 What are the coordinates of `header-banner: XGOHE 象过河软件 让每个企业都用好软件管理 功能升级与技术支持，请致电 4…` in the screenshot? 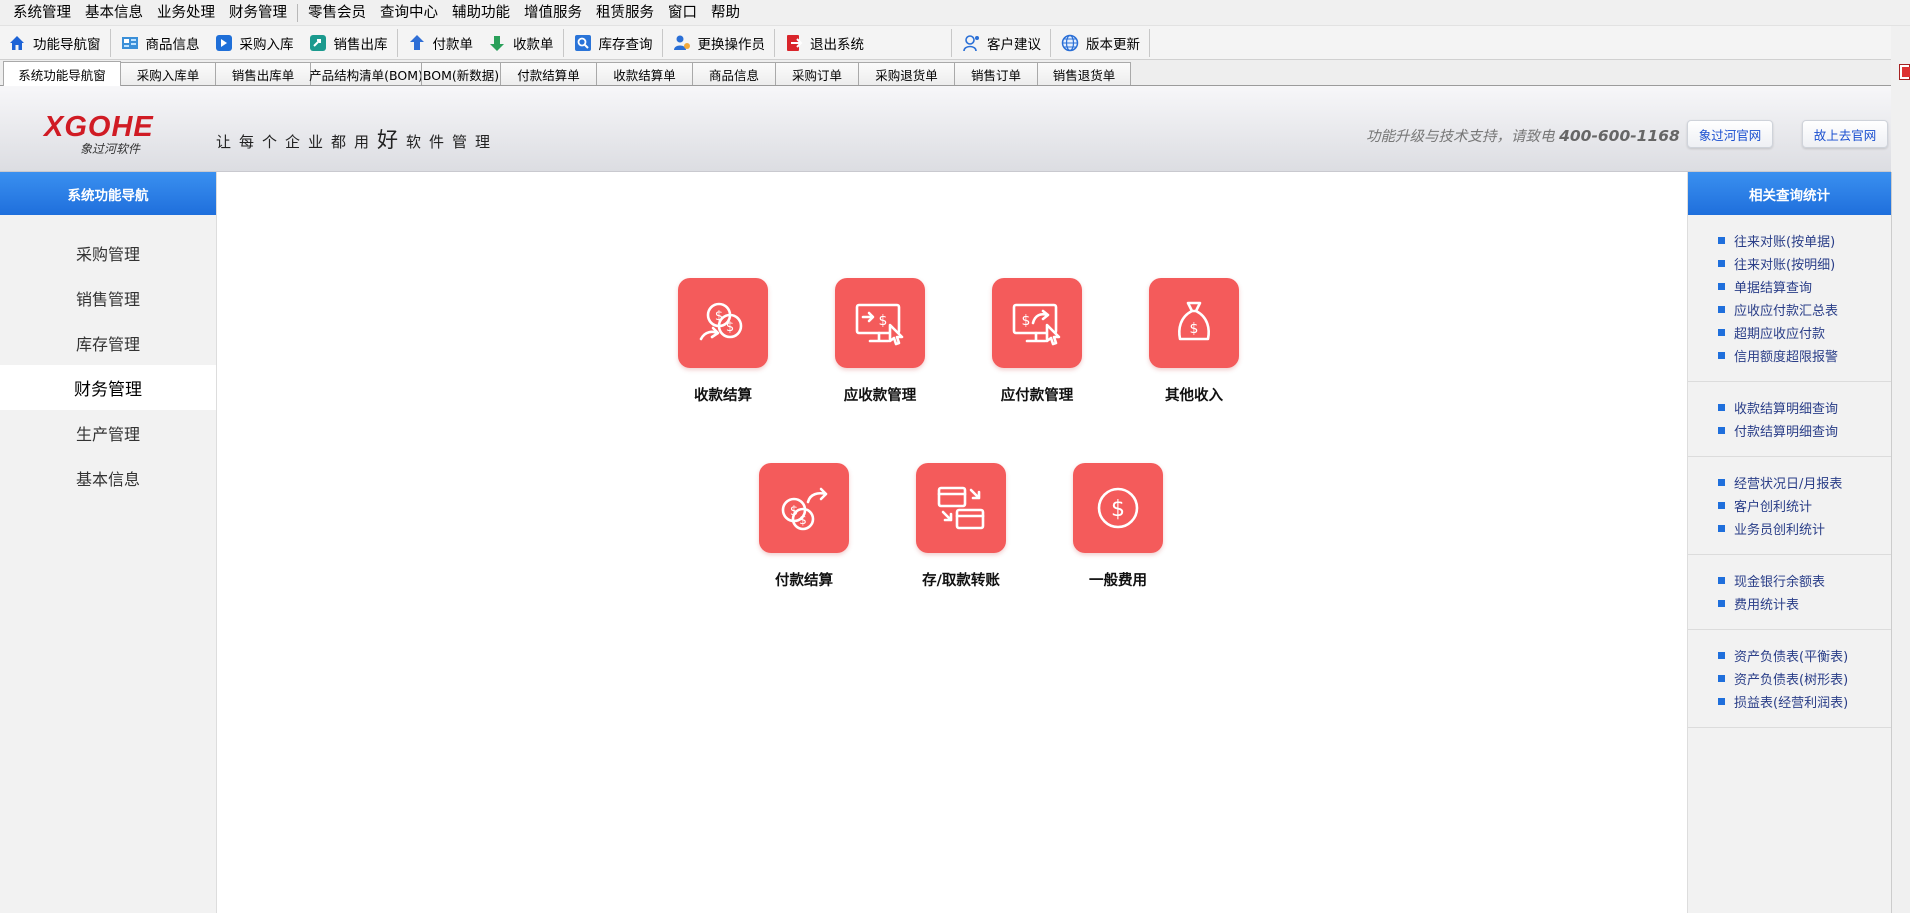 It's located at (955, 129).